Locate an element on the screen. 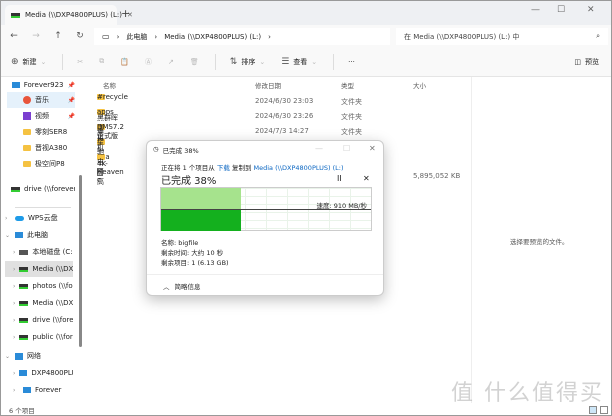 This screenshot has height=416, width=612. address-bar: ▭ › 此电脑 › Media (\\DXP4800PLUS) (L:) › is located at coordinates (242, 36).